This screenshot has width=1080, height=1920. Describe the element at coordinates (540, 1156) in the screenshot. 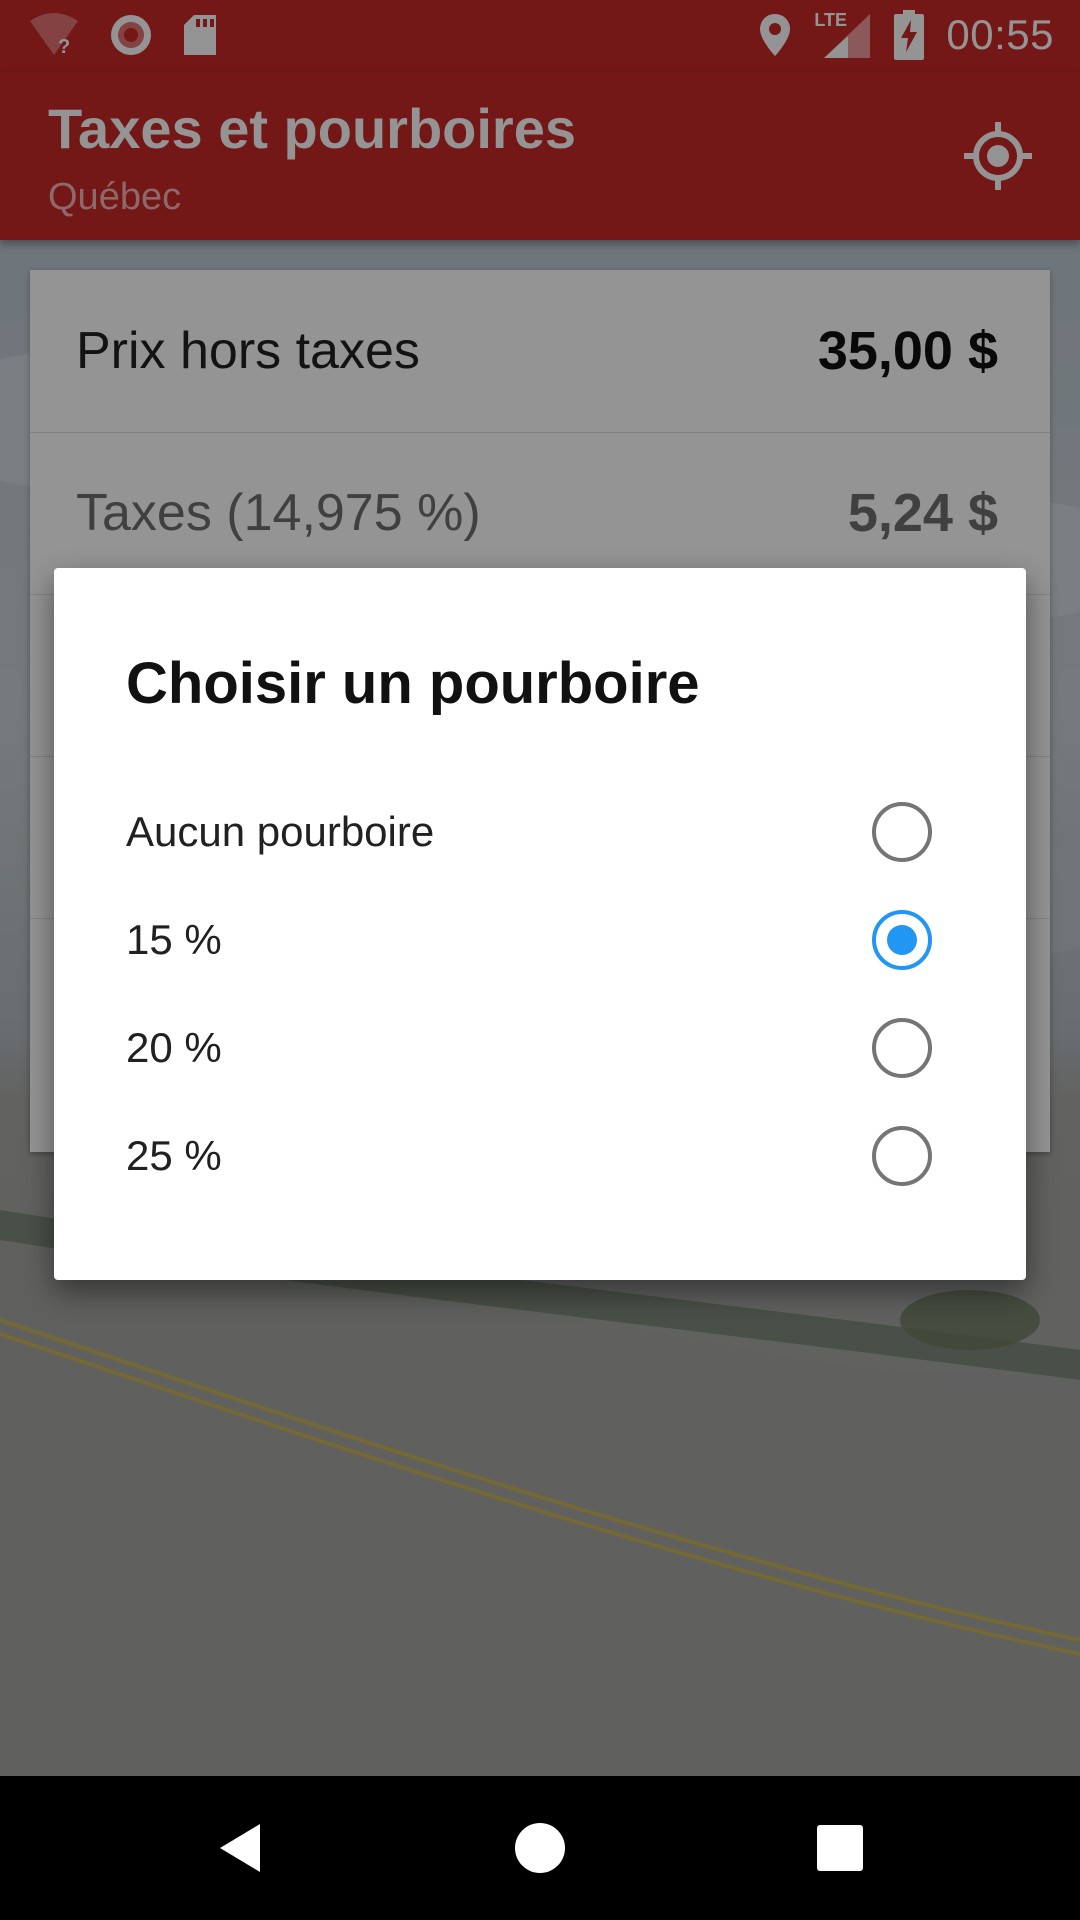

I see `tip-option-25: 25 %` at that location.